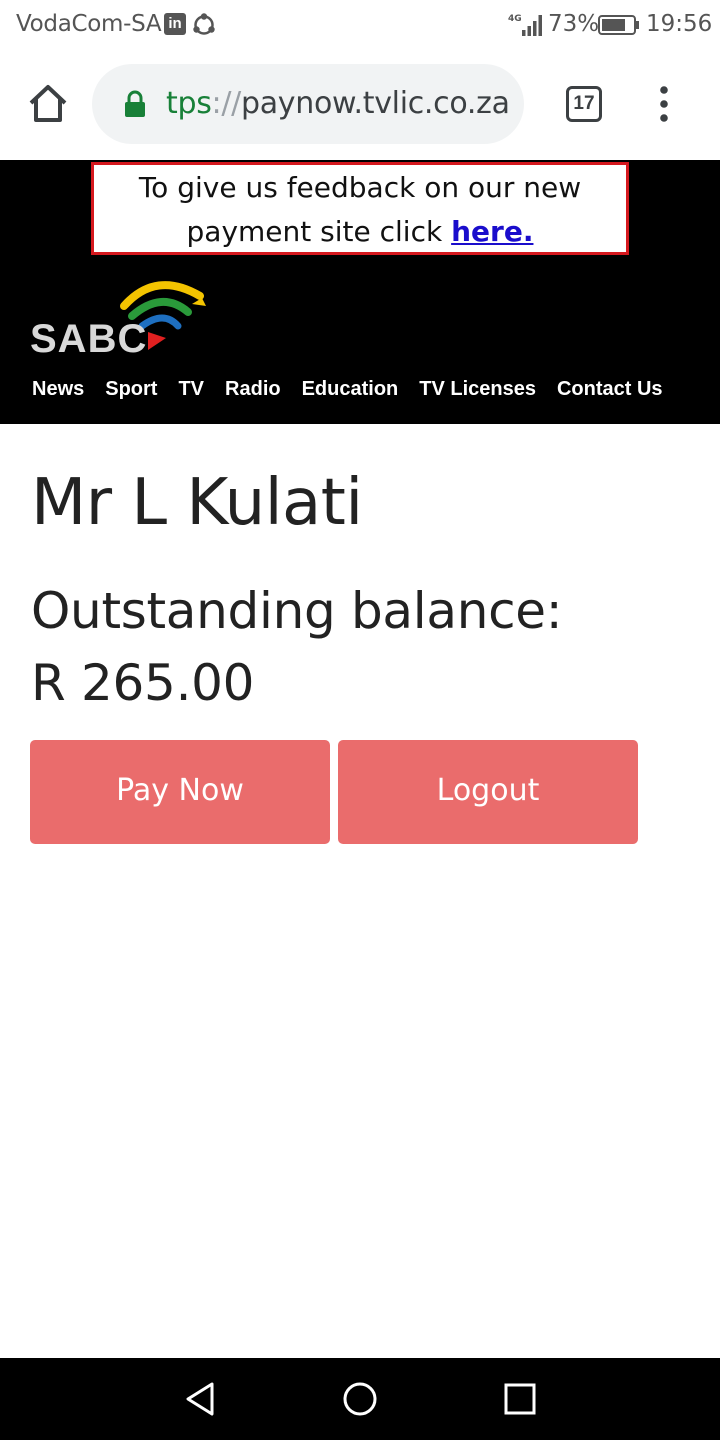 The width and height of the screenshot is (720, 1440). I want to click on url-host: paynow.tvlic.co.za, so click(375, 103).